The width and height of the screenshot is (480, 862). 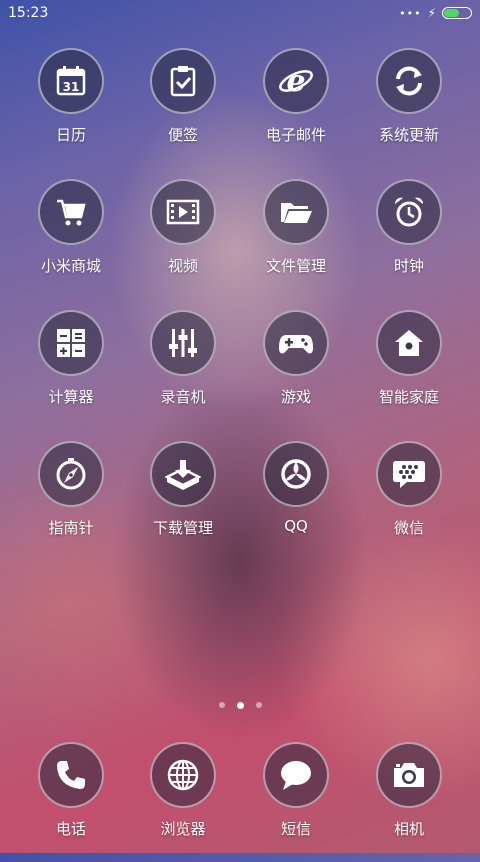 What do you see at coordinates (295, 397) in the screenshot?
I see `app-label: 游戏` at bounding box center [295, 397].